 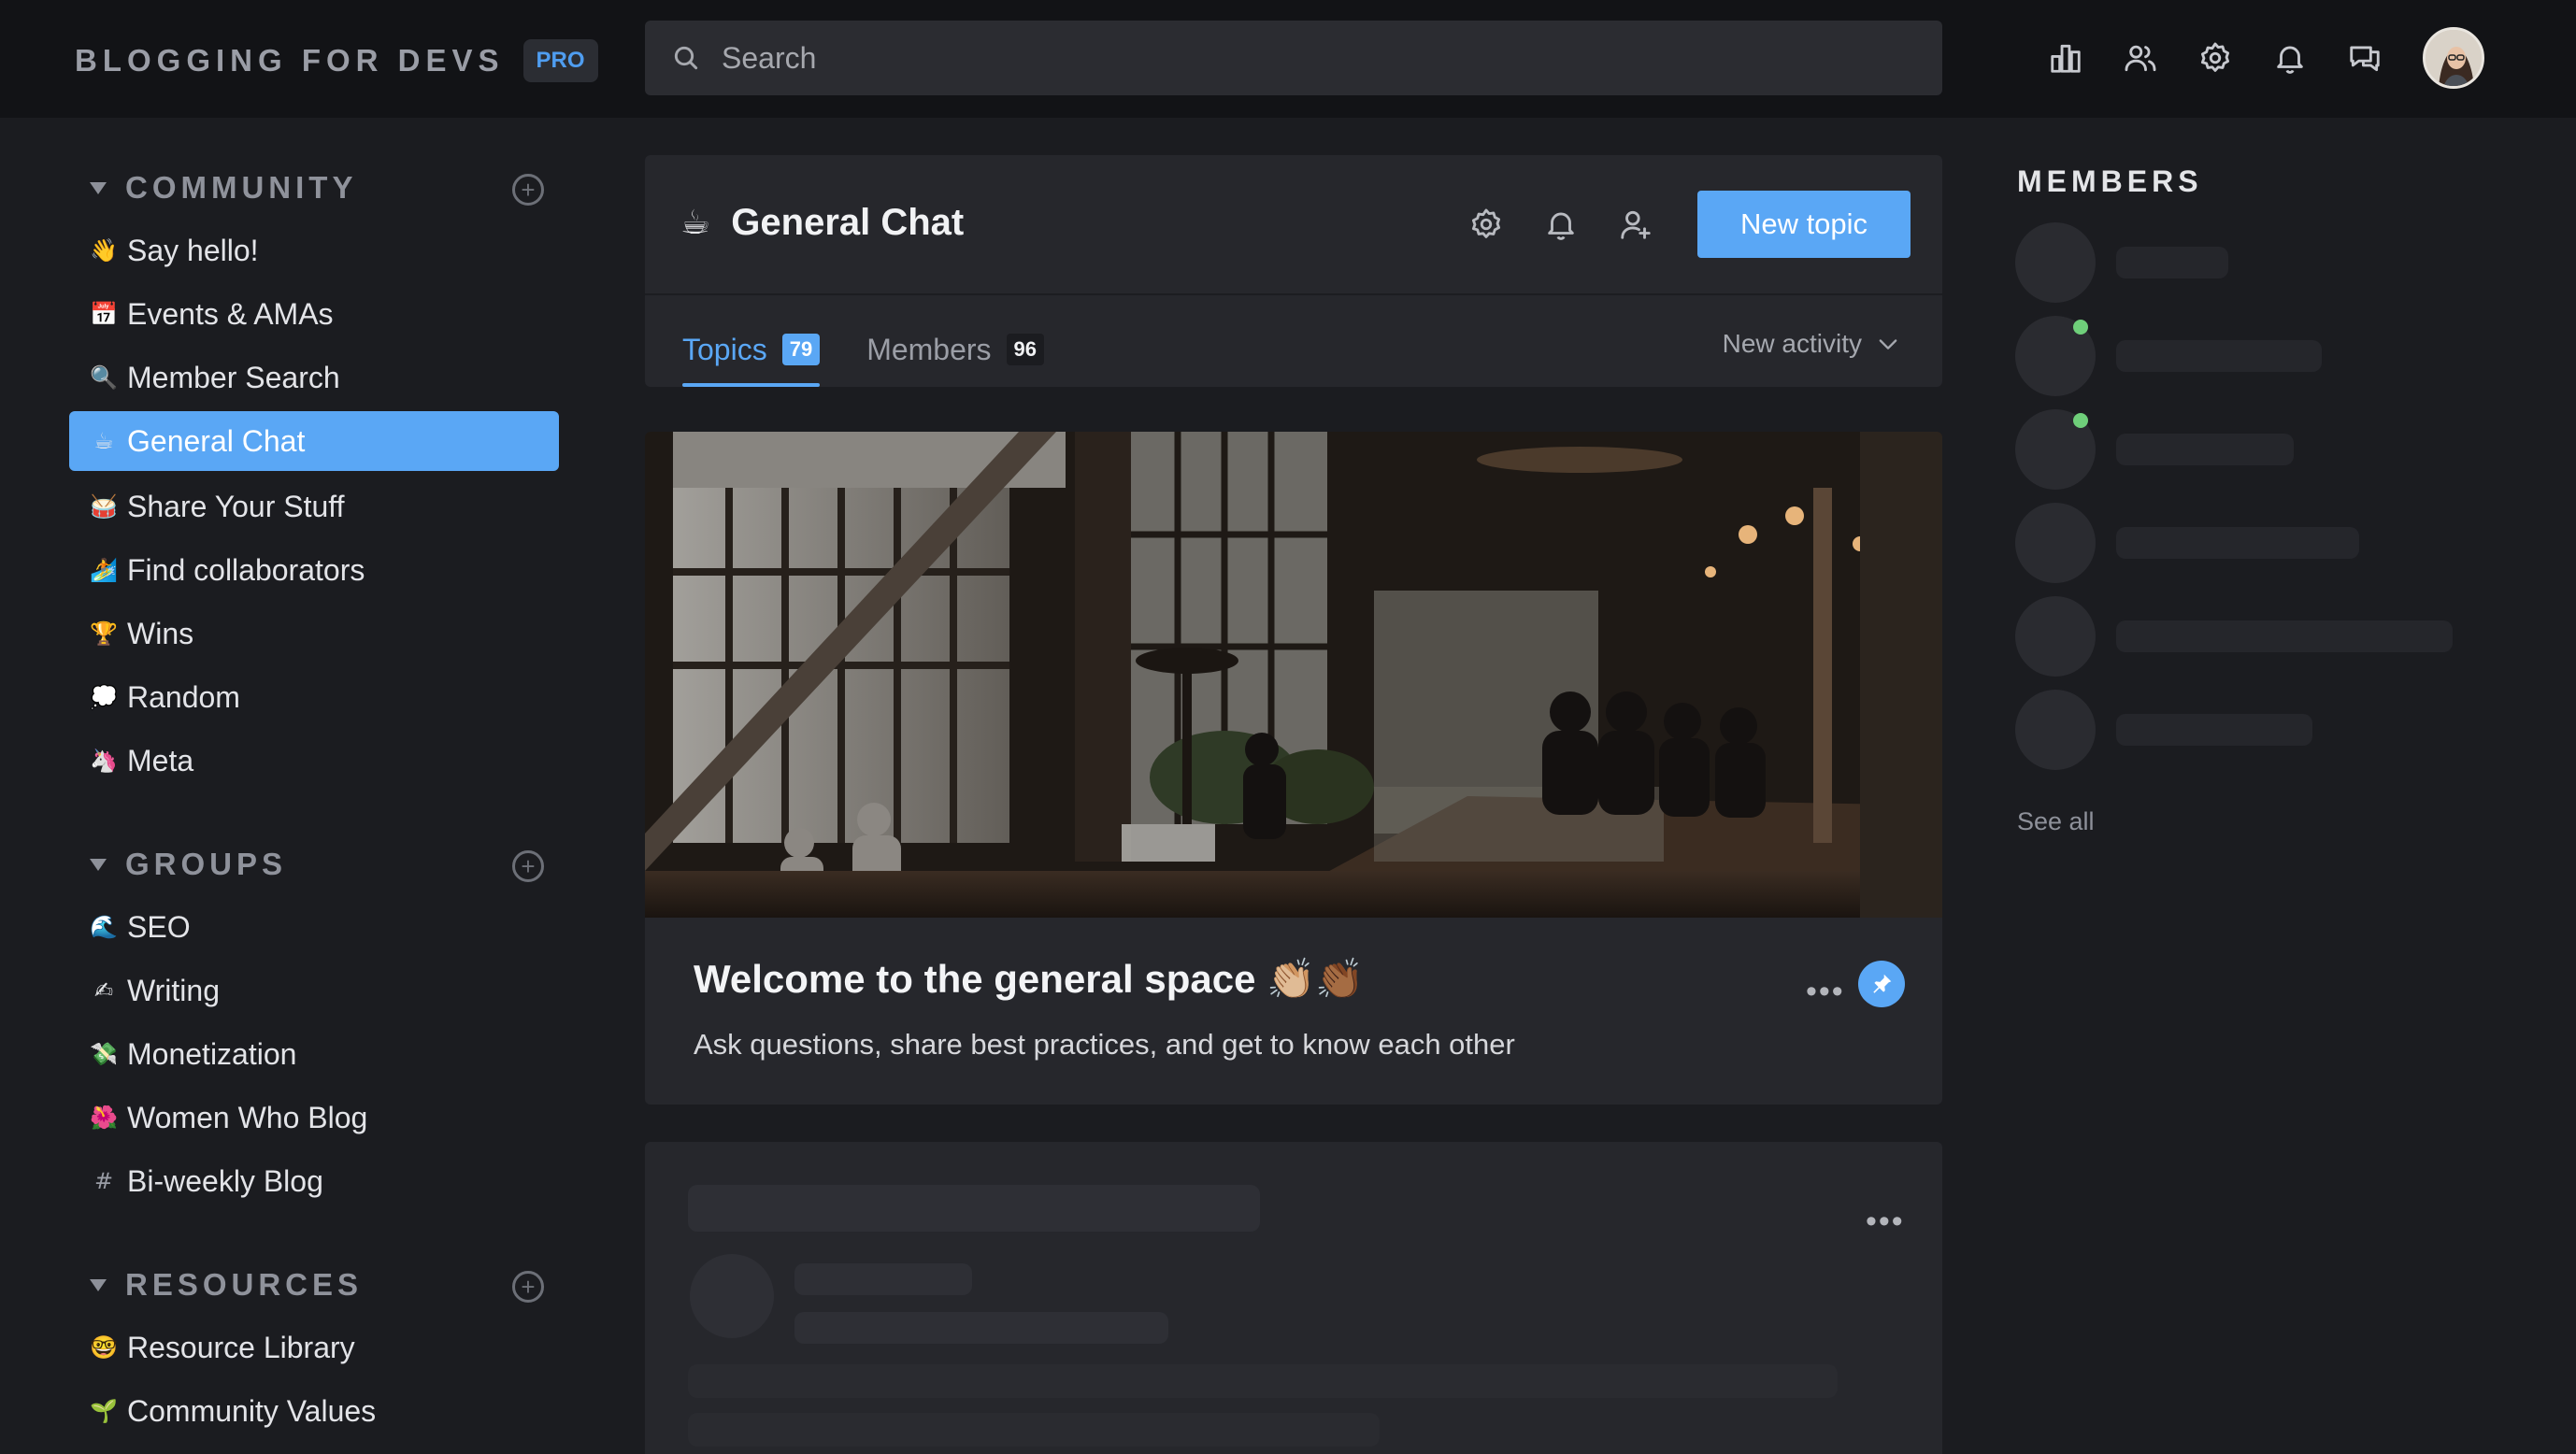 What do you see at coordinates (528, 190) in the screenshot?
I see `add-channel-icon: +` at bounding box center [528, 190].